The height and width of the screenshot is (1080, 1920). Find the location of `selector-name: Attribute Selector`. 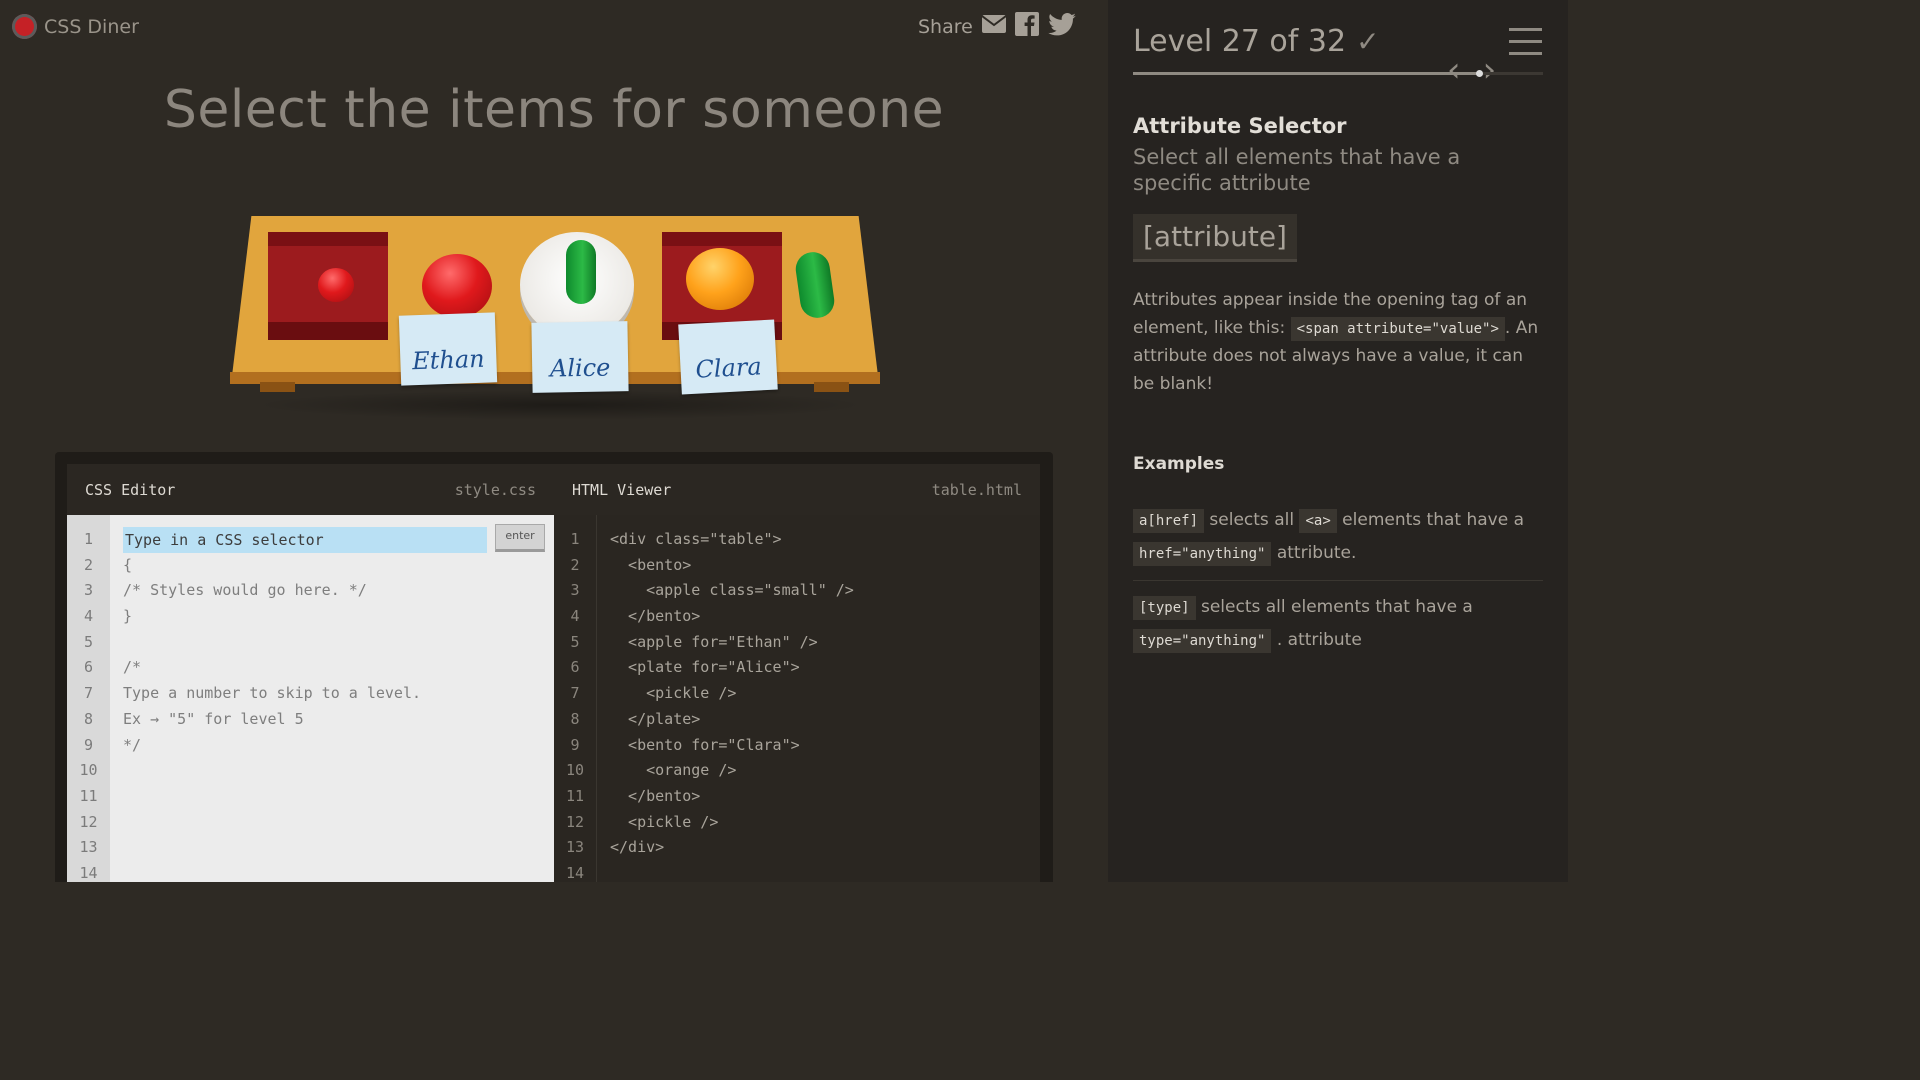

selector-name: Attribute Selector is located at coordinates (1240, 126).